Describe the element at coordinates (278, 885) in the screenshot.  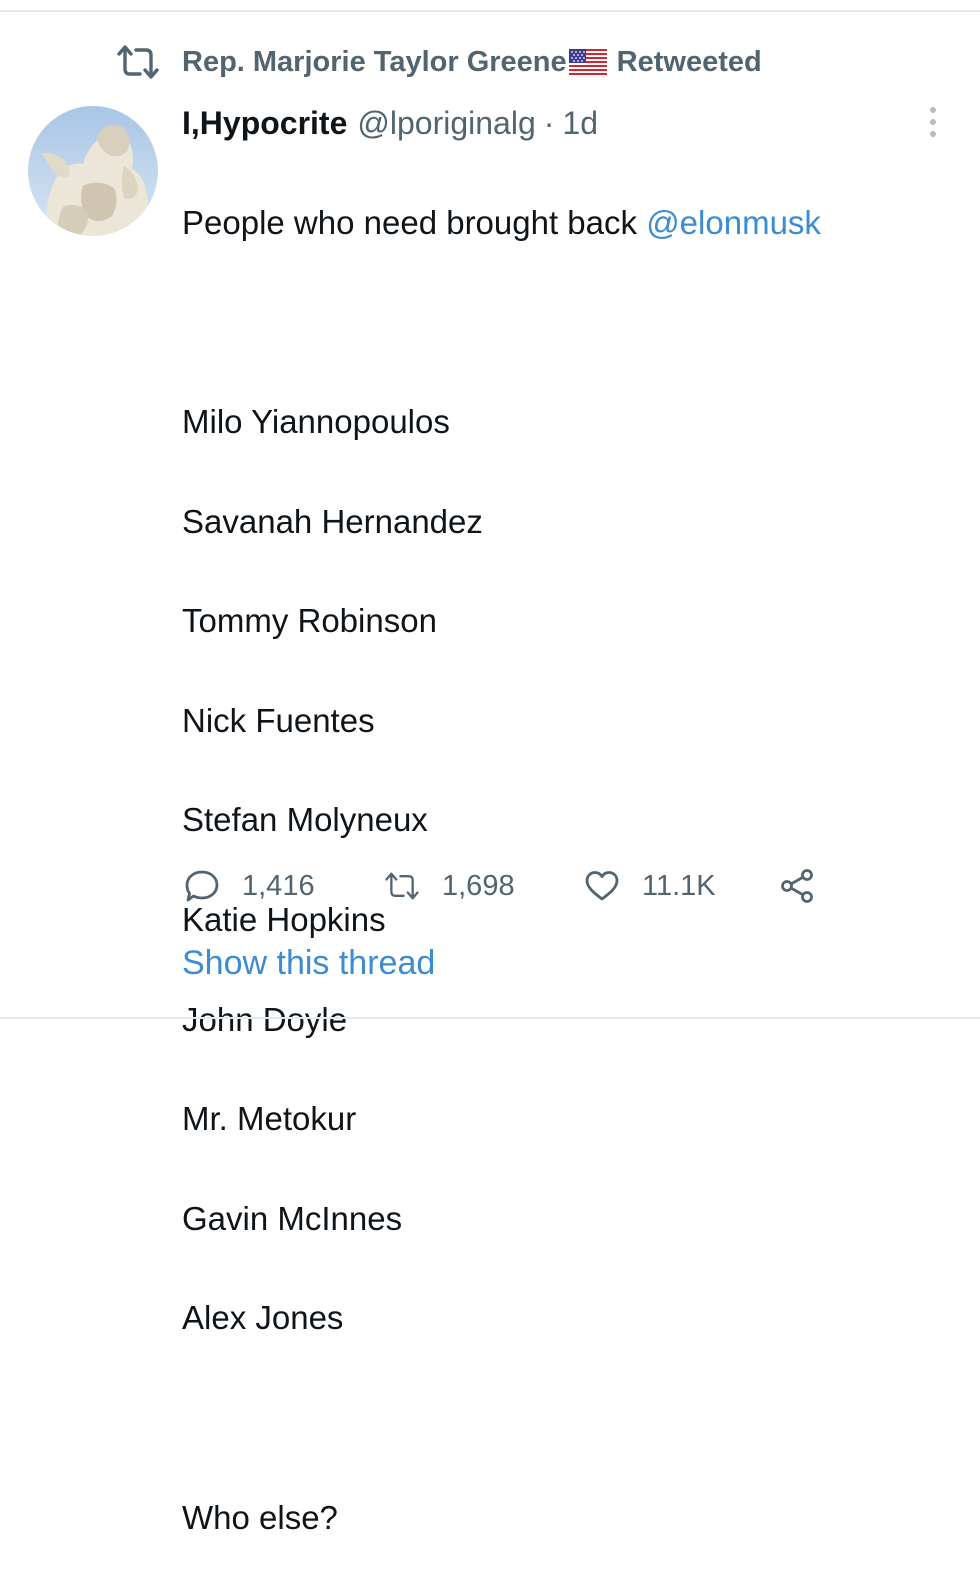
I see `reply-count: 1,416` at that location.